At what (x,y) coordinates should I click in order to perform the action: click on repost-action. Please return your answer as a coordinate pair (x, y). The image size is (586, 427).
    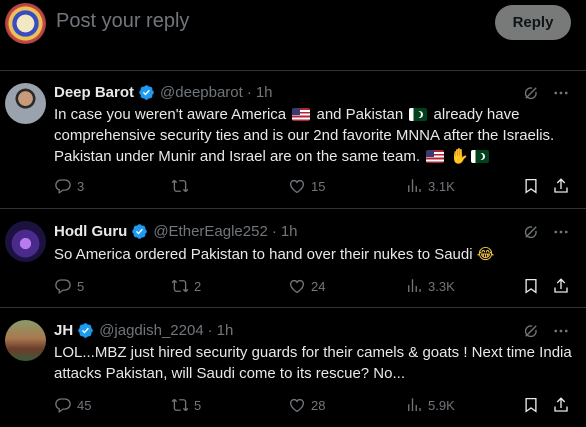
    Looking at the image, I should click on (182, 186).